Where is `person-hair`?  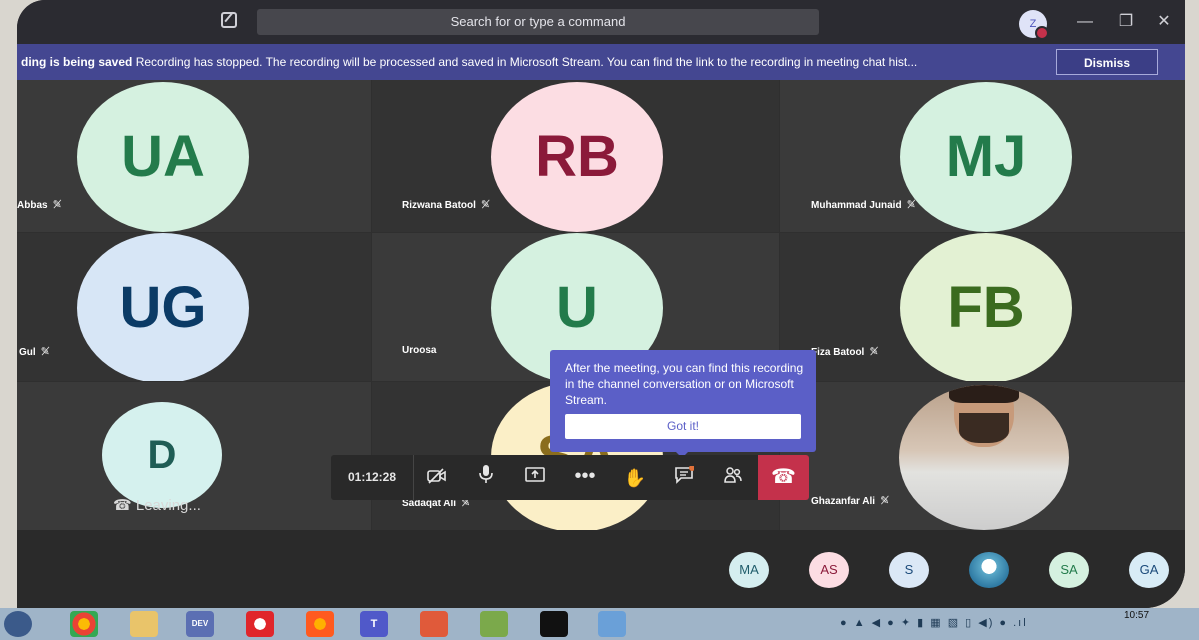
person-hair is located at coordinates (984, 394).